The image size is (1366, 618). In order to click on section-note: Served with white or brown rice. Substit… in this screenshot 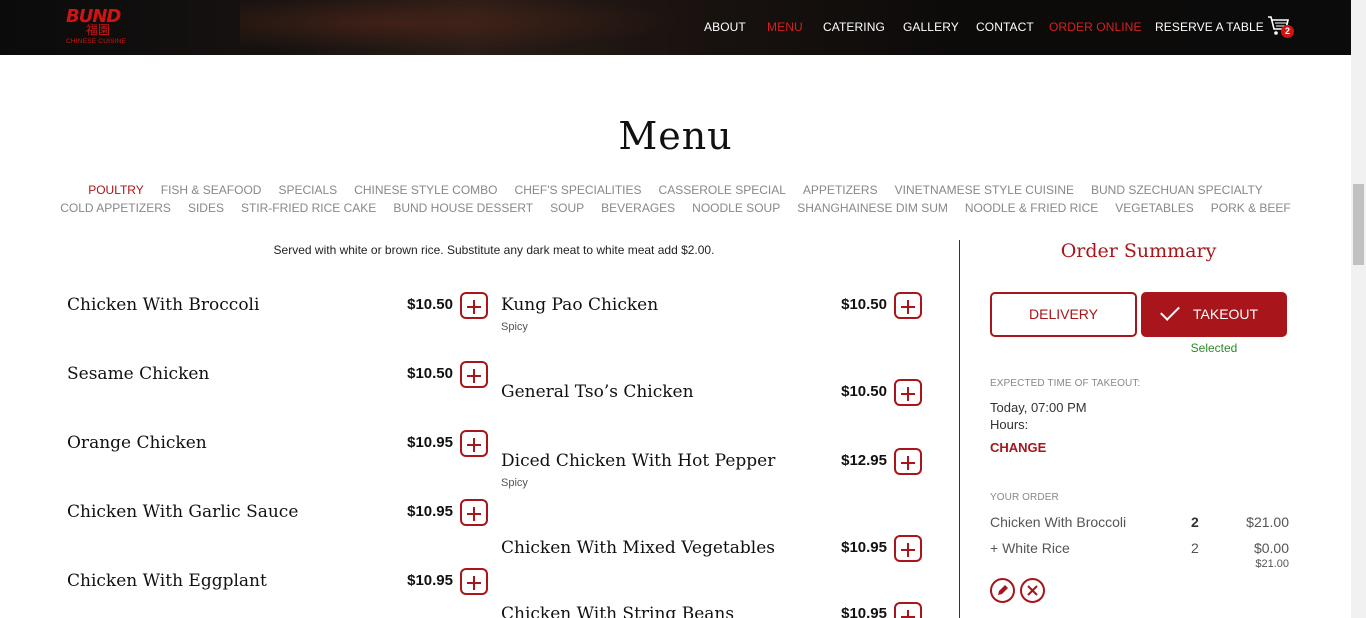, I will do `click(494, 250)`.